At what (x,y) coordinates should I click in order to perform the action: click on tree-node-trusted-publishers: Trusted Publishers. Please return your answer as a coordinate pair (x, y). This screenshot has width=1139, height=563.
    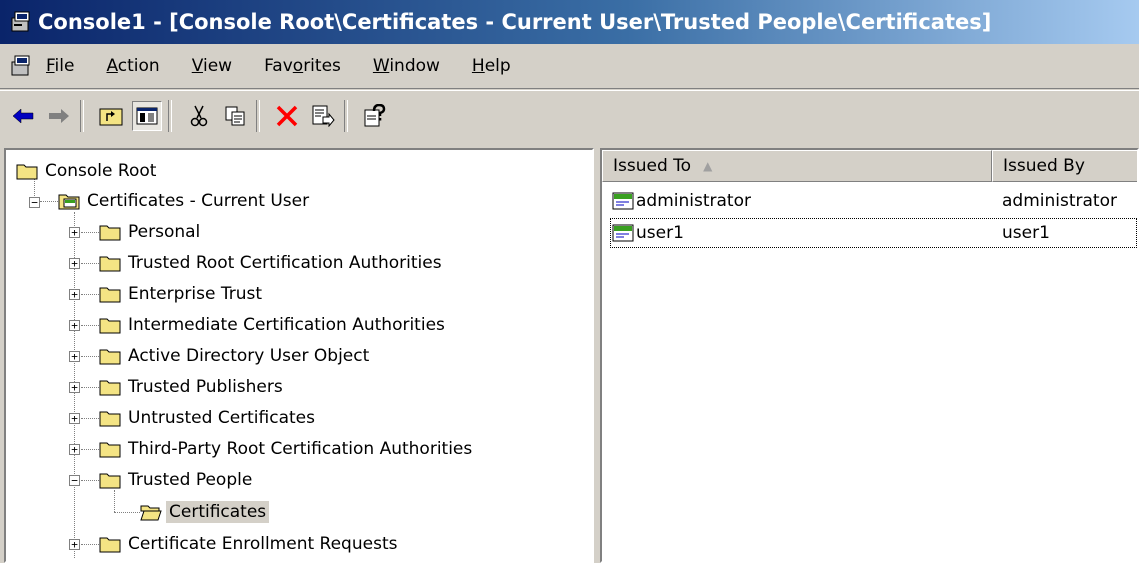
    Looking at the image, I should click on (192, 387).